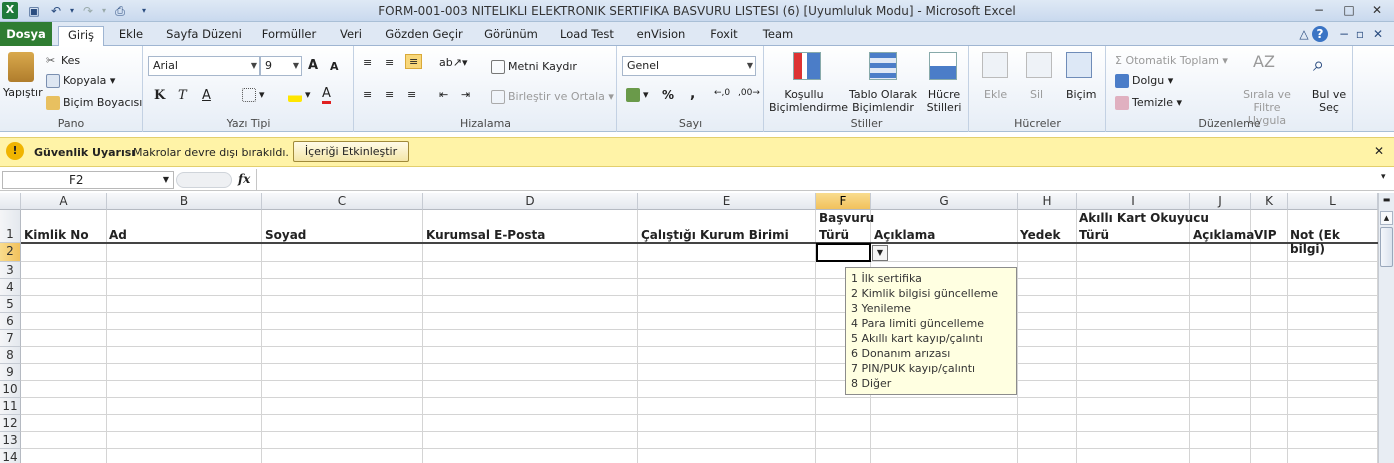  Describe the element at coordinates (511, 36) in the screenshot. I see `tab-gorunum: Görünüm` at that location.